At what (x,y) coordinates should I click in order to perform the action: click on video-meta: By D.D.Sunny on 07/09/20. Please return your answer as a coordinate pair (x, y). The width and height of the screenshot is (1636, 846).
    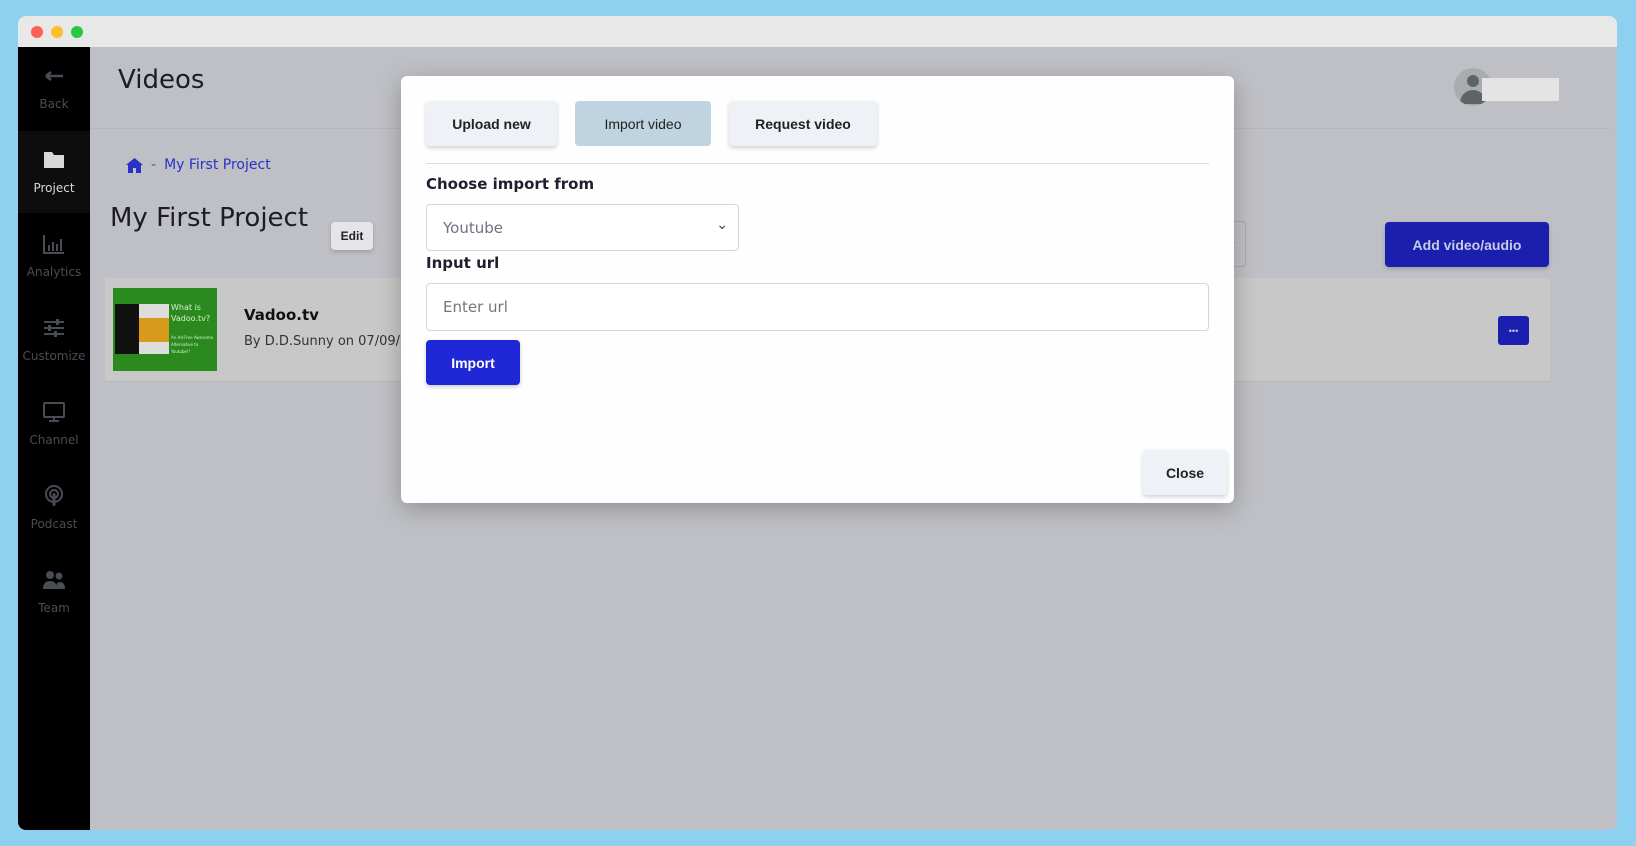
    Looking at the image, I should click on (330, 341).